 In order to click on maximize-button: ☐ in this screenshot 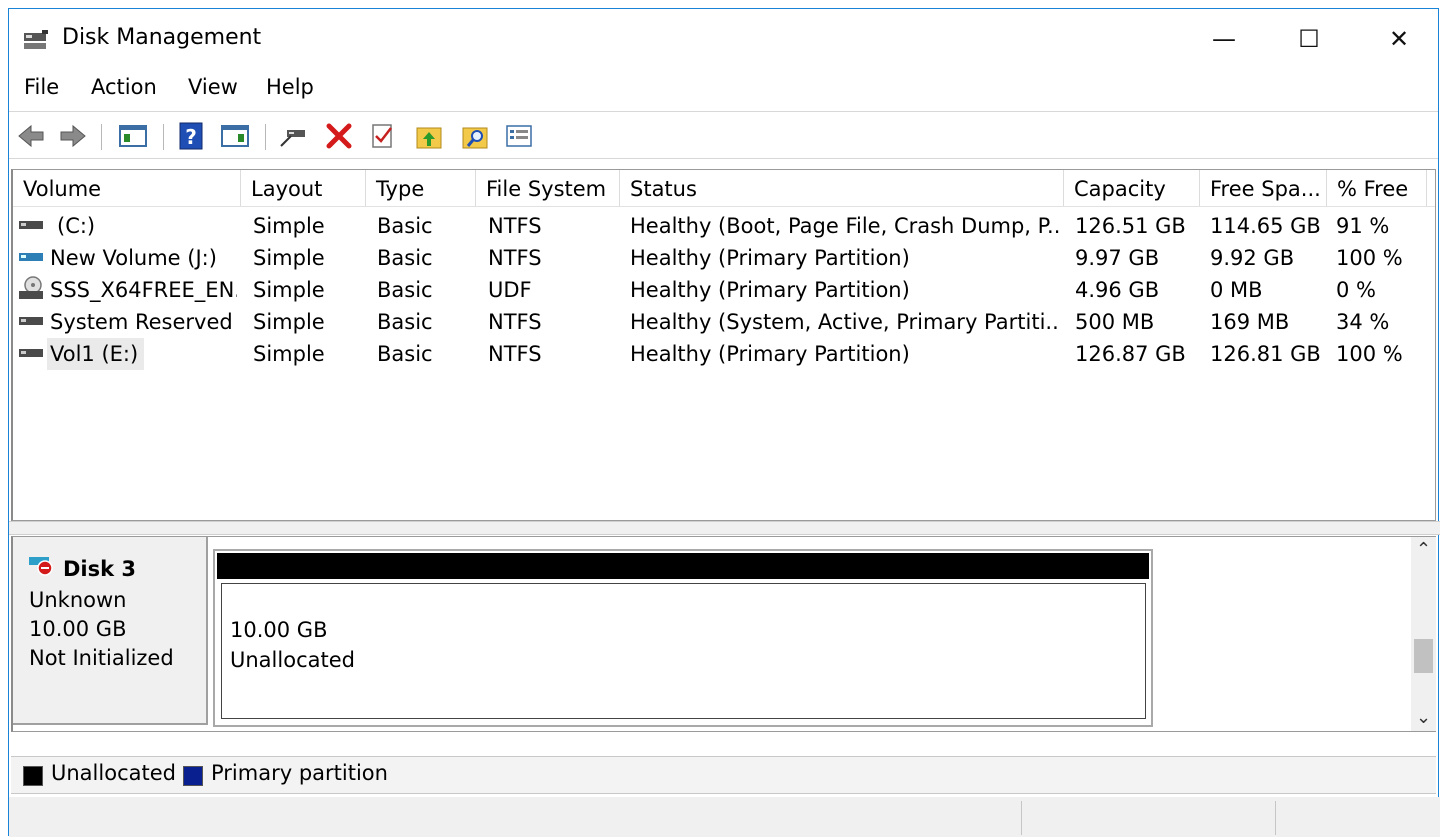, I will do `click(1309, 39)`.